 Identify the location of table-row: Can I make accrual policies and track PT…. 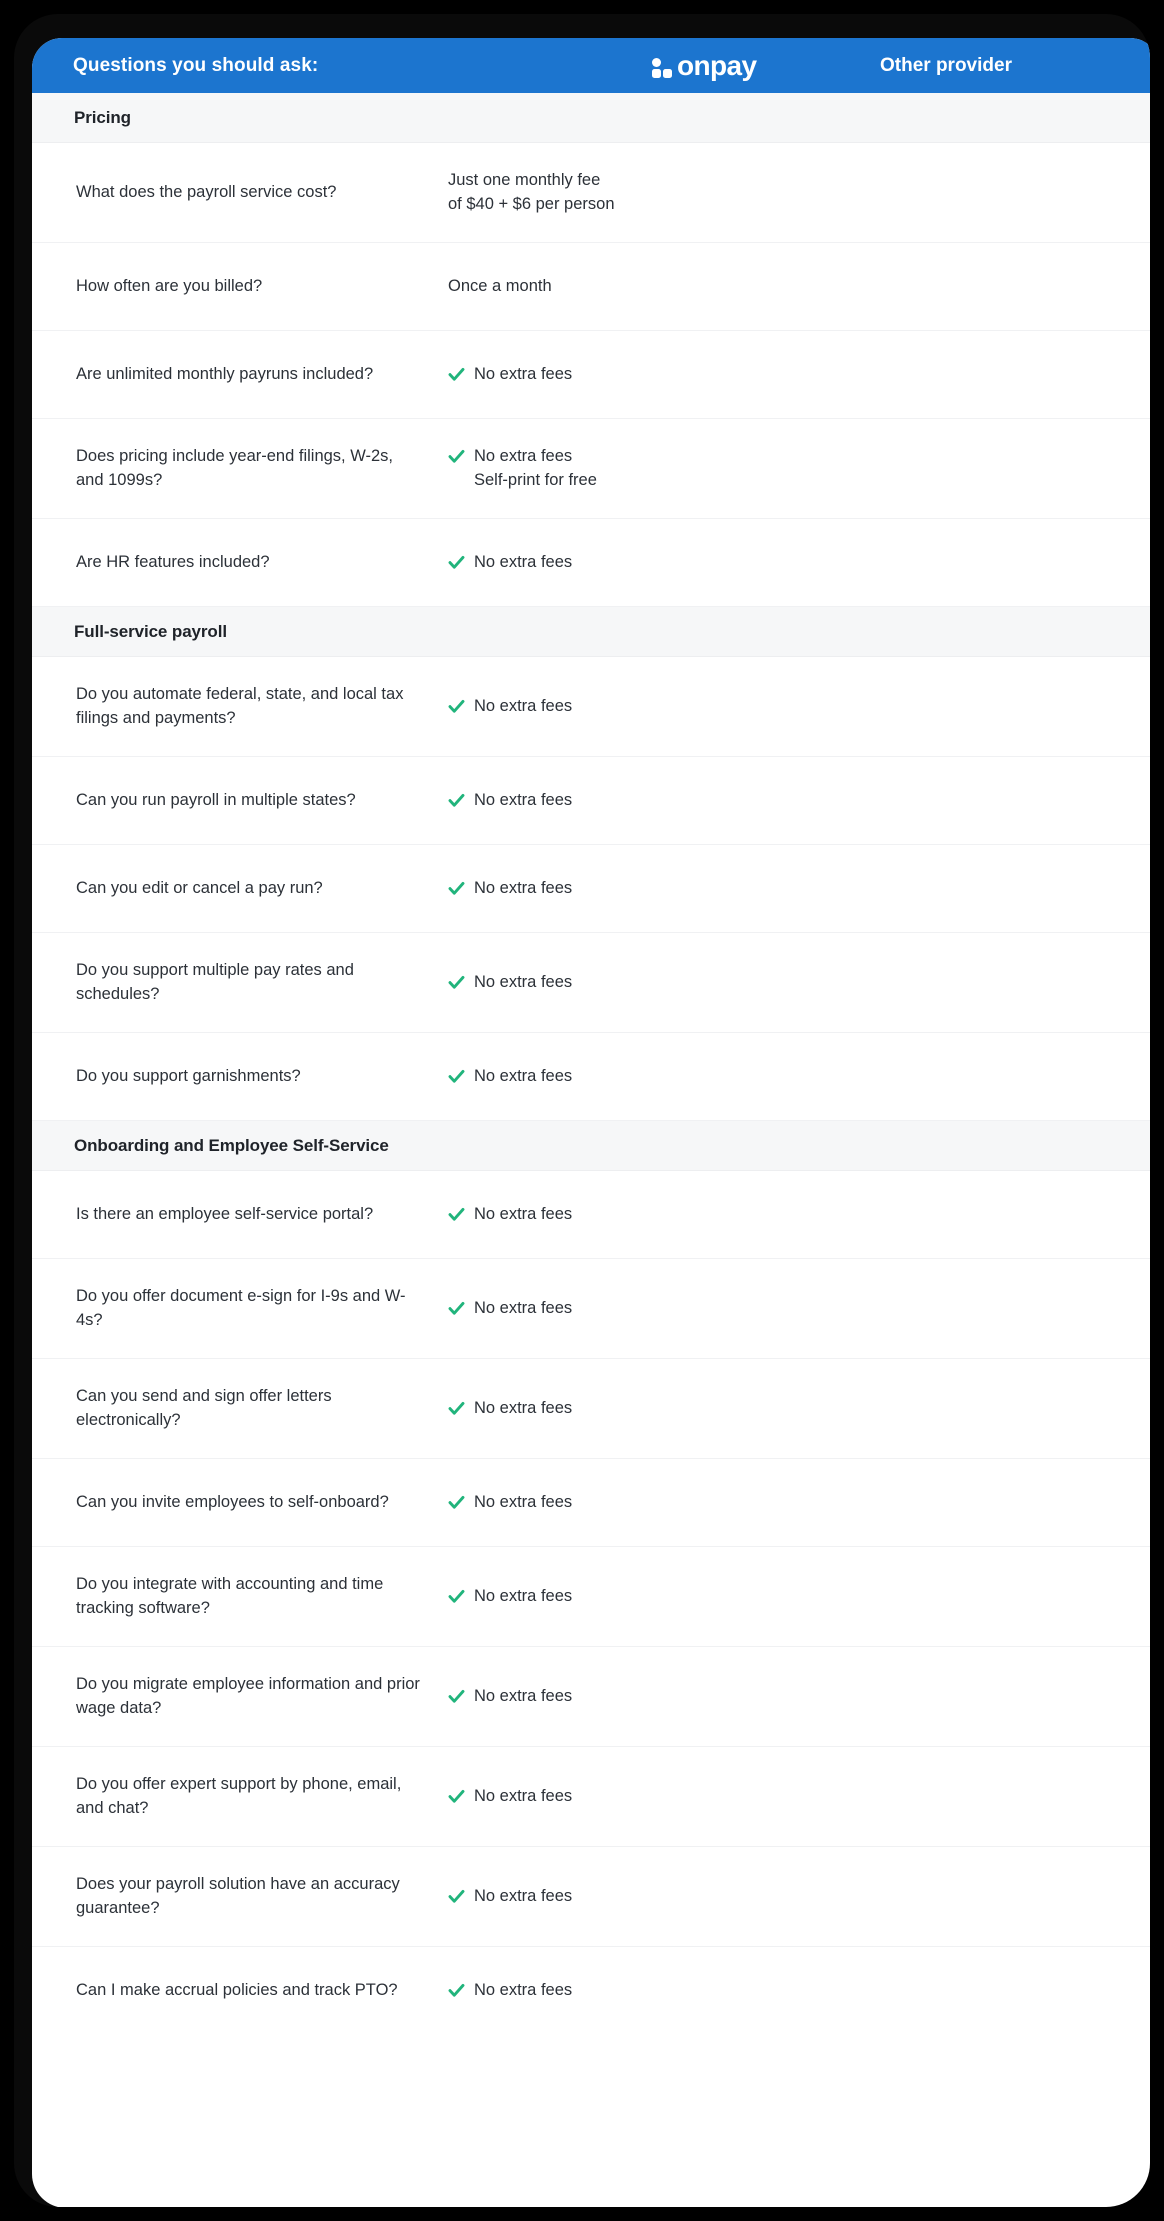
(591, 1991).